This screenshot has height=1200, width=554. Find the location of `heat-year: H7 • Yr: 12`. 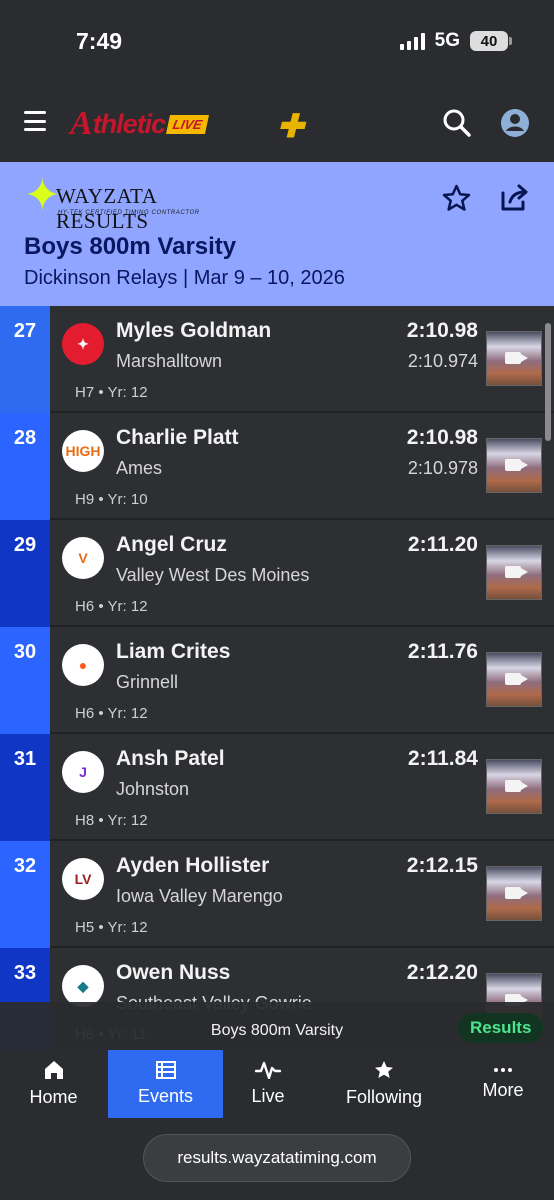

heat-year: H7 • Yr: 12 is located at coordinates (111, 392).